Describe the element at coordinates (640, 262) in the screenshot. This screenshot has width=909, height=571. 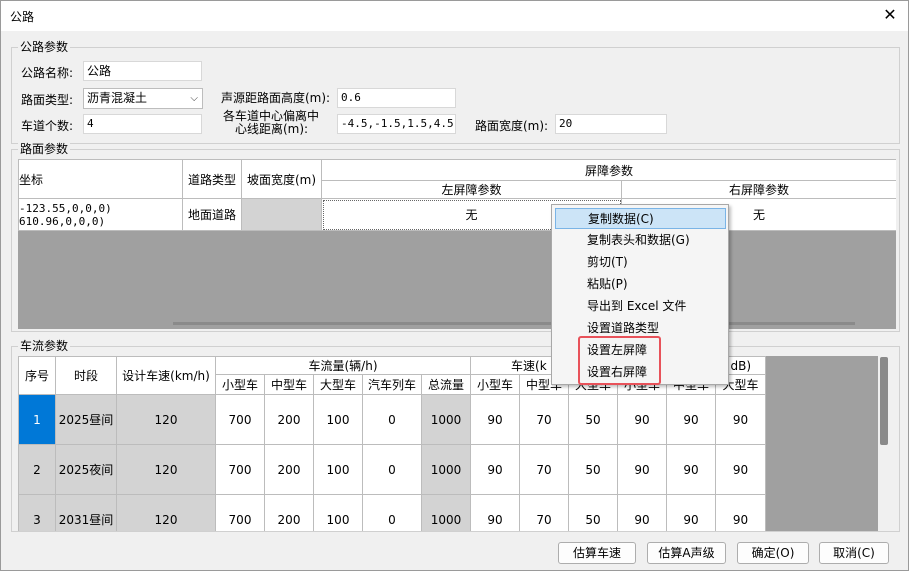
I see `menu-item-cut: 剪切(T)` at that location.